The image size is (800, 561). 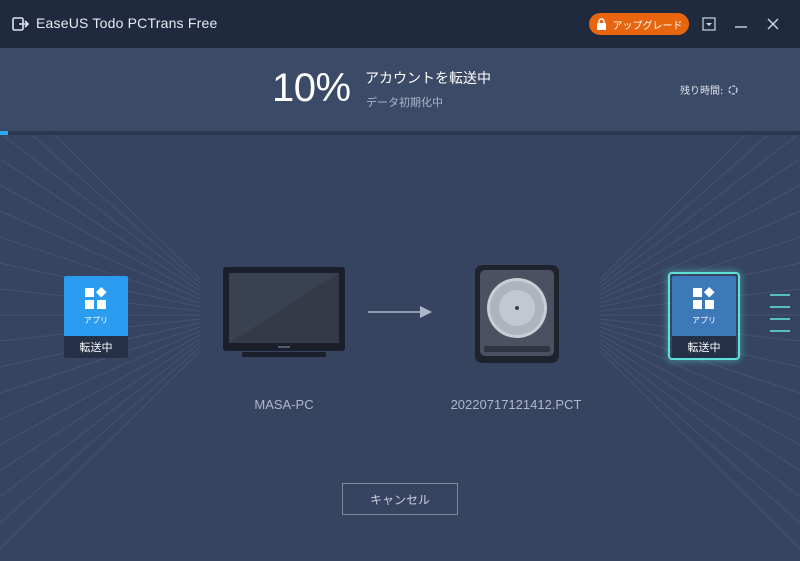 What do you see at coordinates (741, 24) in the screenshot?
I see `minimize-button` at bounding box center [741, 24].